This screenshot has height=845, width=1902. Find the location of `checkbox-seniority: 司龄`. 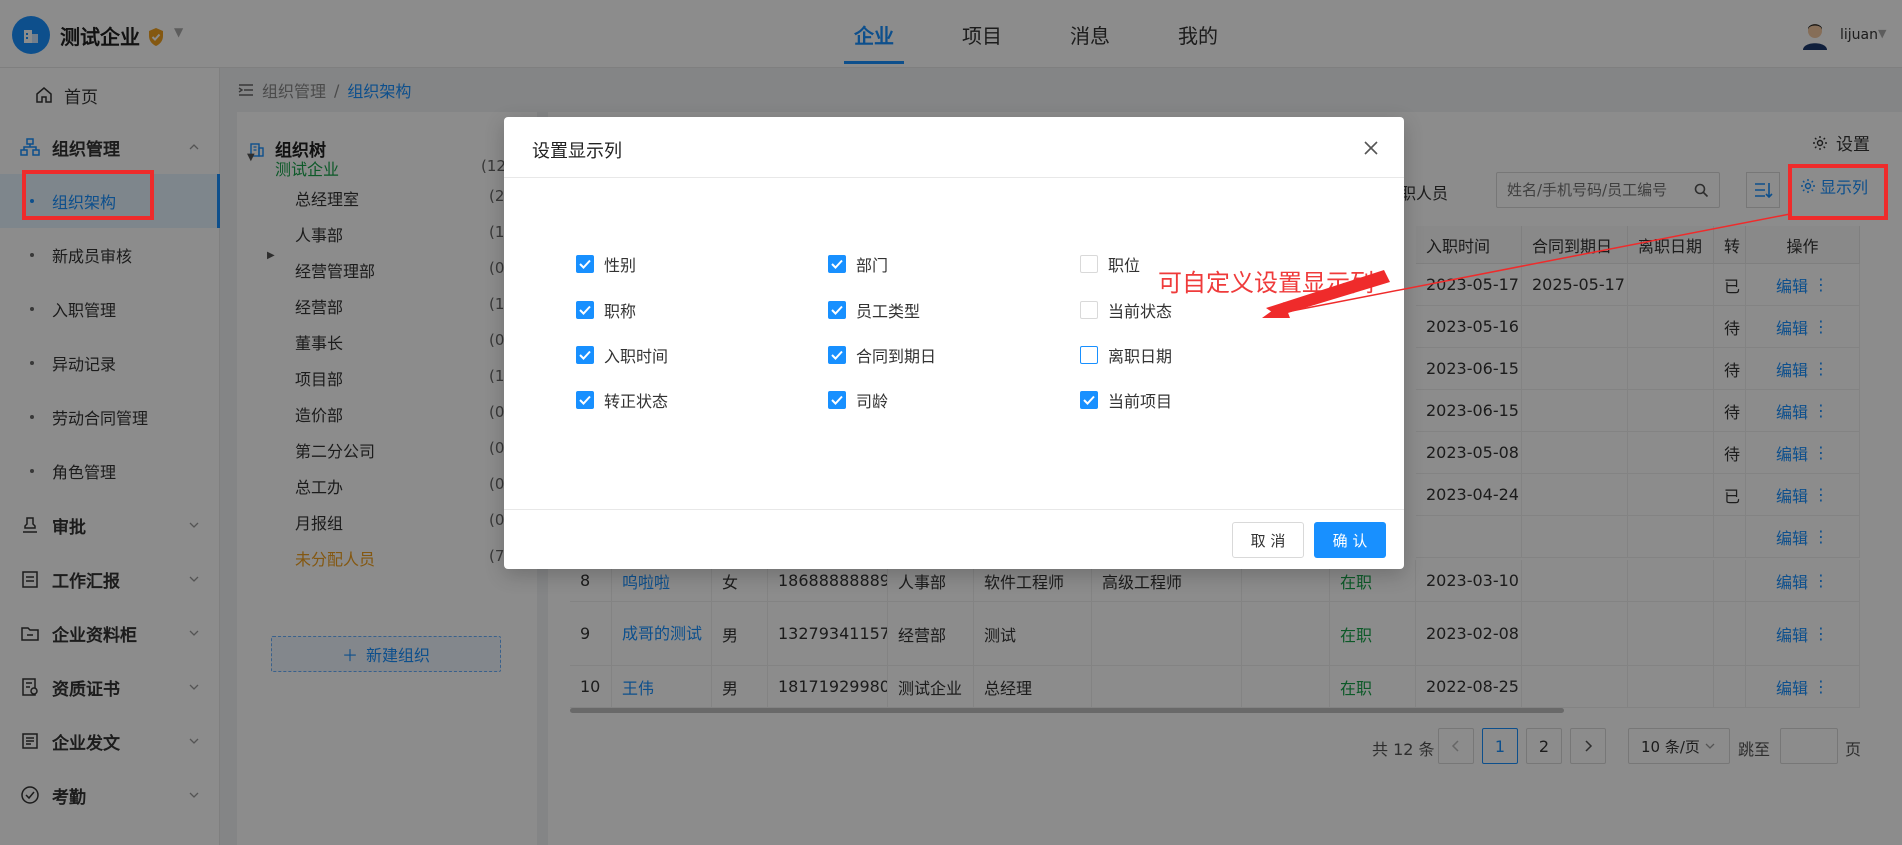

checkbox-seniority: 司龄 is located at coordinates (858, 400).